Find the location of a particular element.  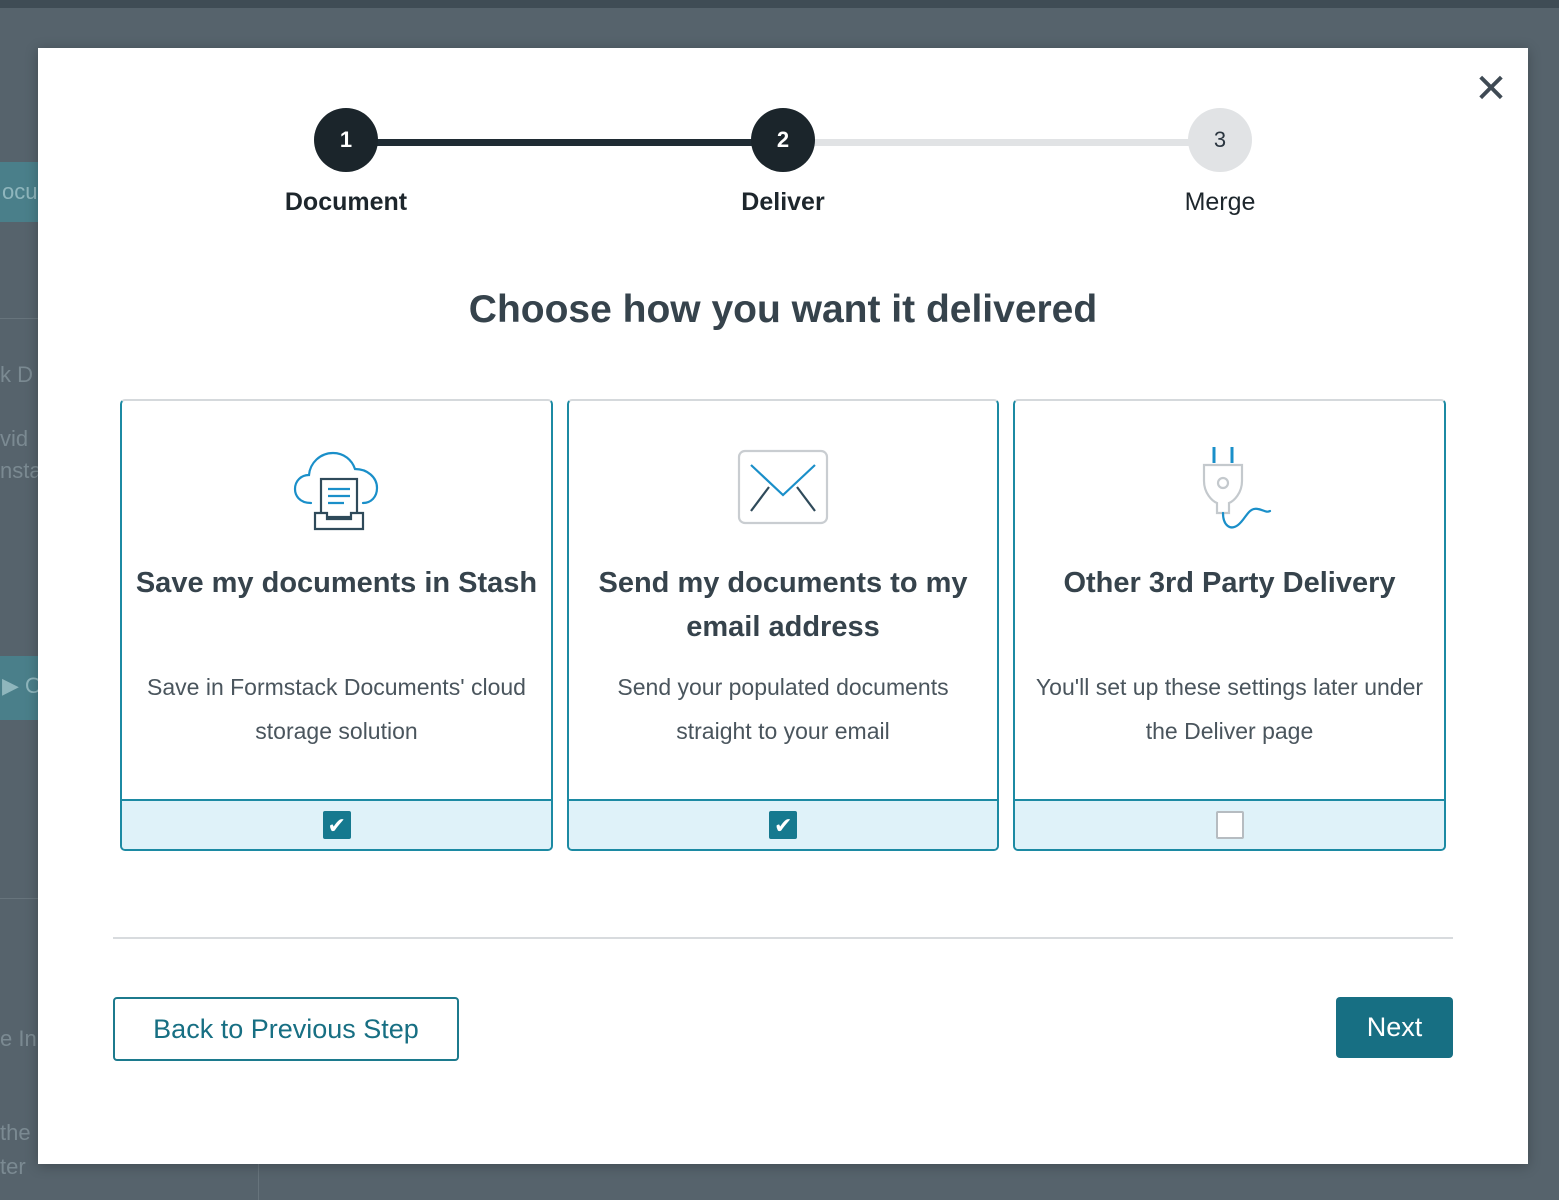

close-icon: ✕ is located at coordinates (1491, 89).